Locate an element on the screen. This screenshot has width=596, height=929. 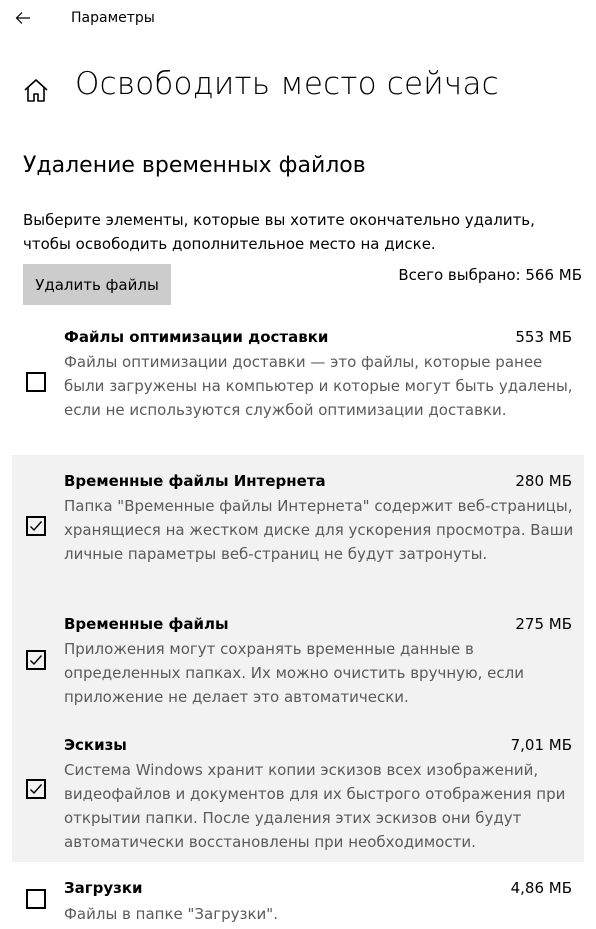
item-size: 4,86 МБ is located at coordinates (541, 888).